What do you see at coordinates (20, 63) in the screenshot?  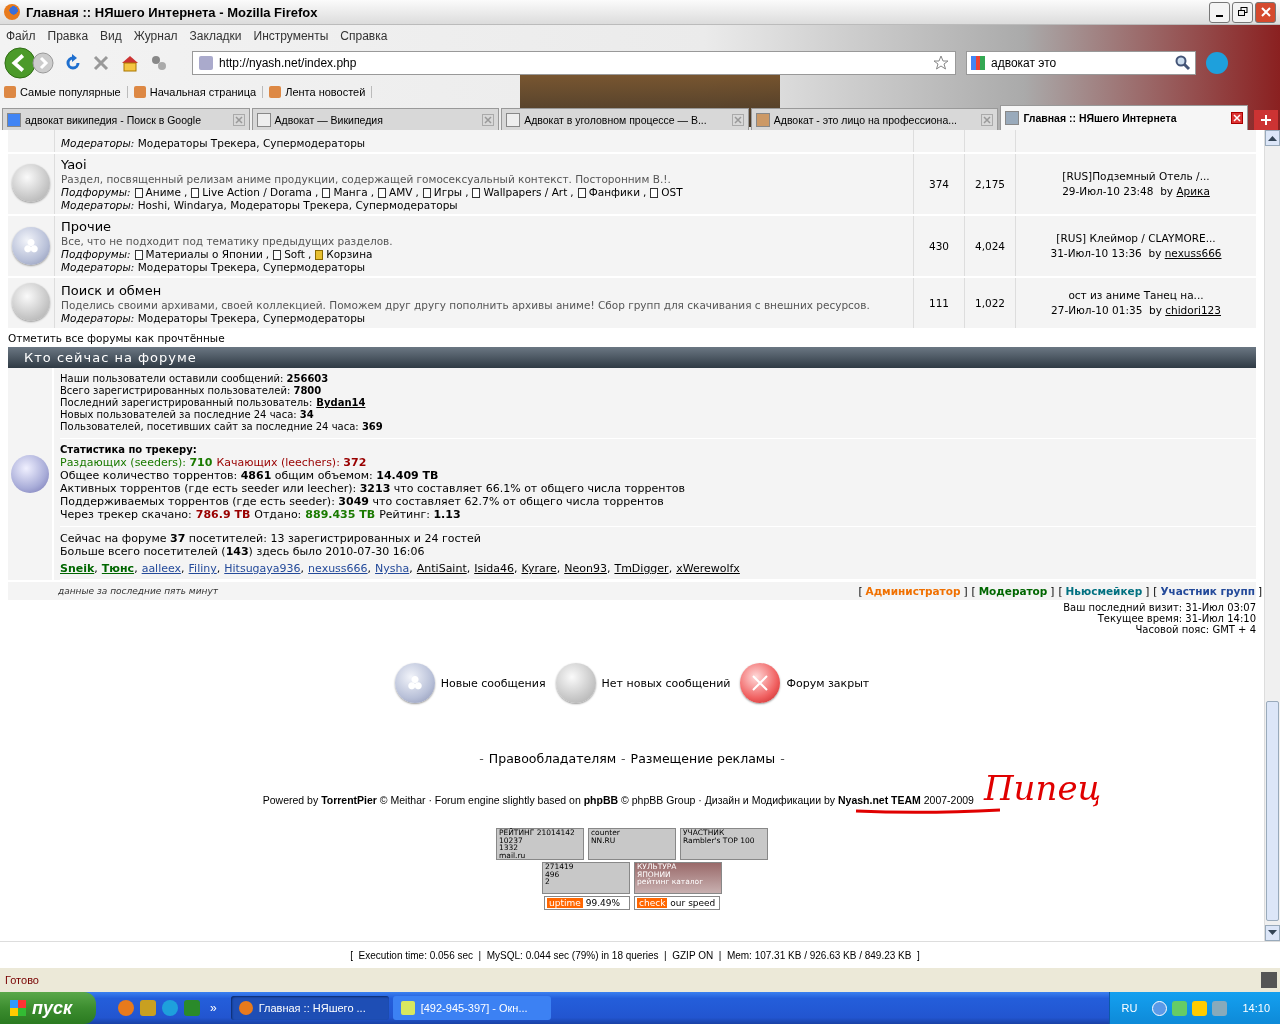 I see `back-button` at bounding box center [20, 63].